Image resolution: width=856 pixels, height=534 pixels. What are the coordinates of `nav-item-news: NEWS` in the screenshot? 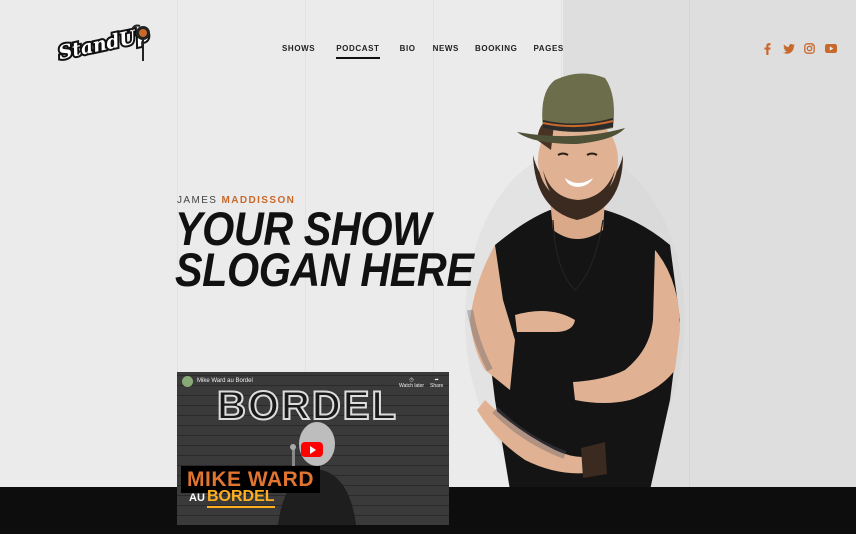 It's located at (446, 48).